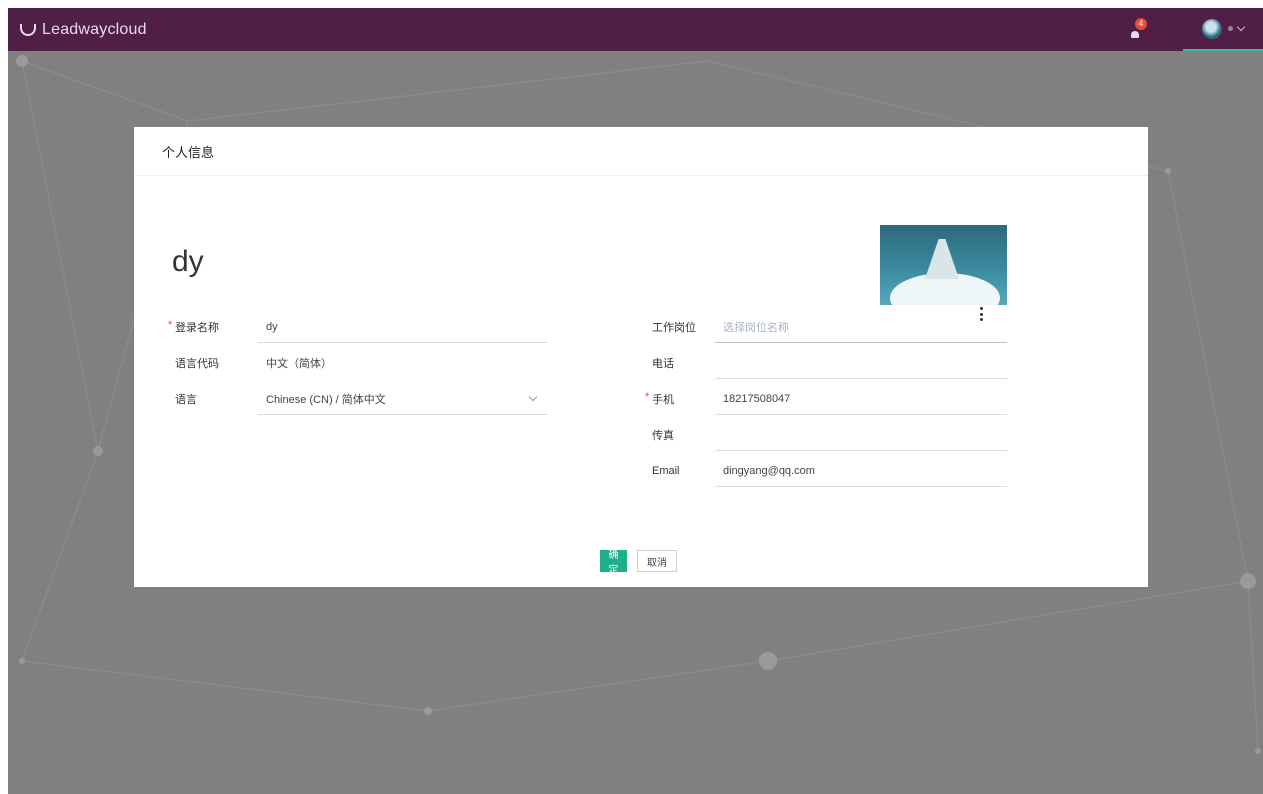 The width and height of the screenshot is (1263, 794). Describe the element at coordinates (1230, 28) in the screenshot. I see `user-name-placeholder` at that location.